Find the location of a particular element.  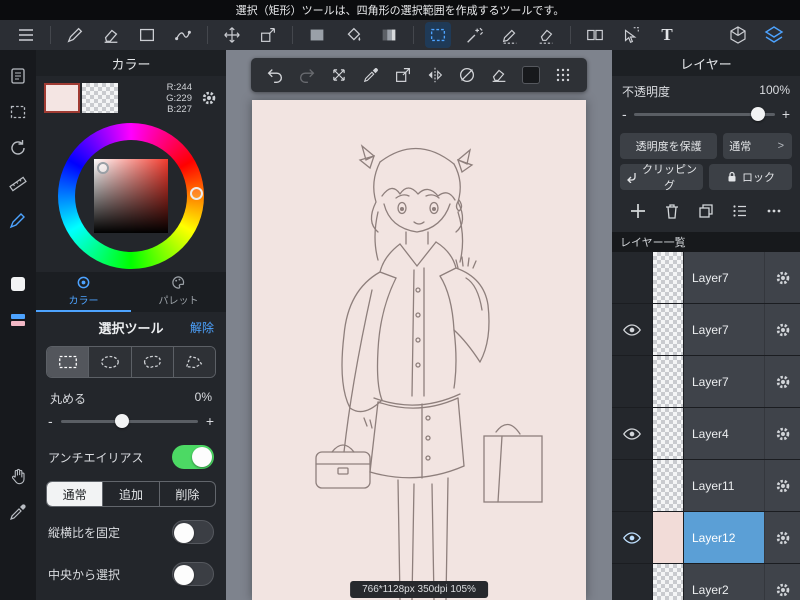

ruler-button is located at coordinates (18, 184).